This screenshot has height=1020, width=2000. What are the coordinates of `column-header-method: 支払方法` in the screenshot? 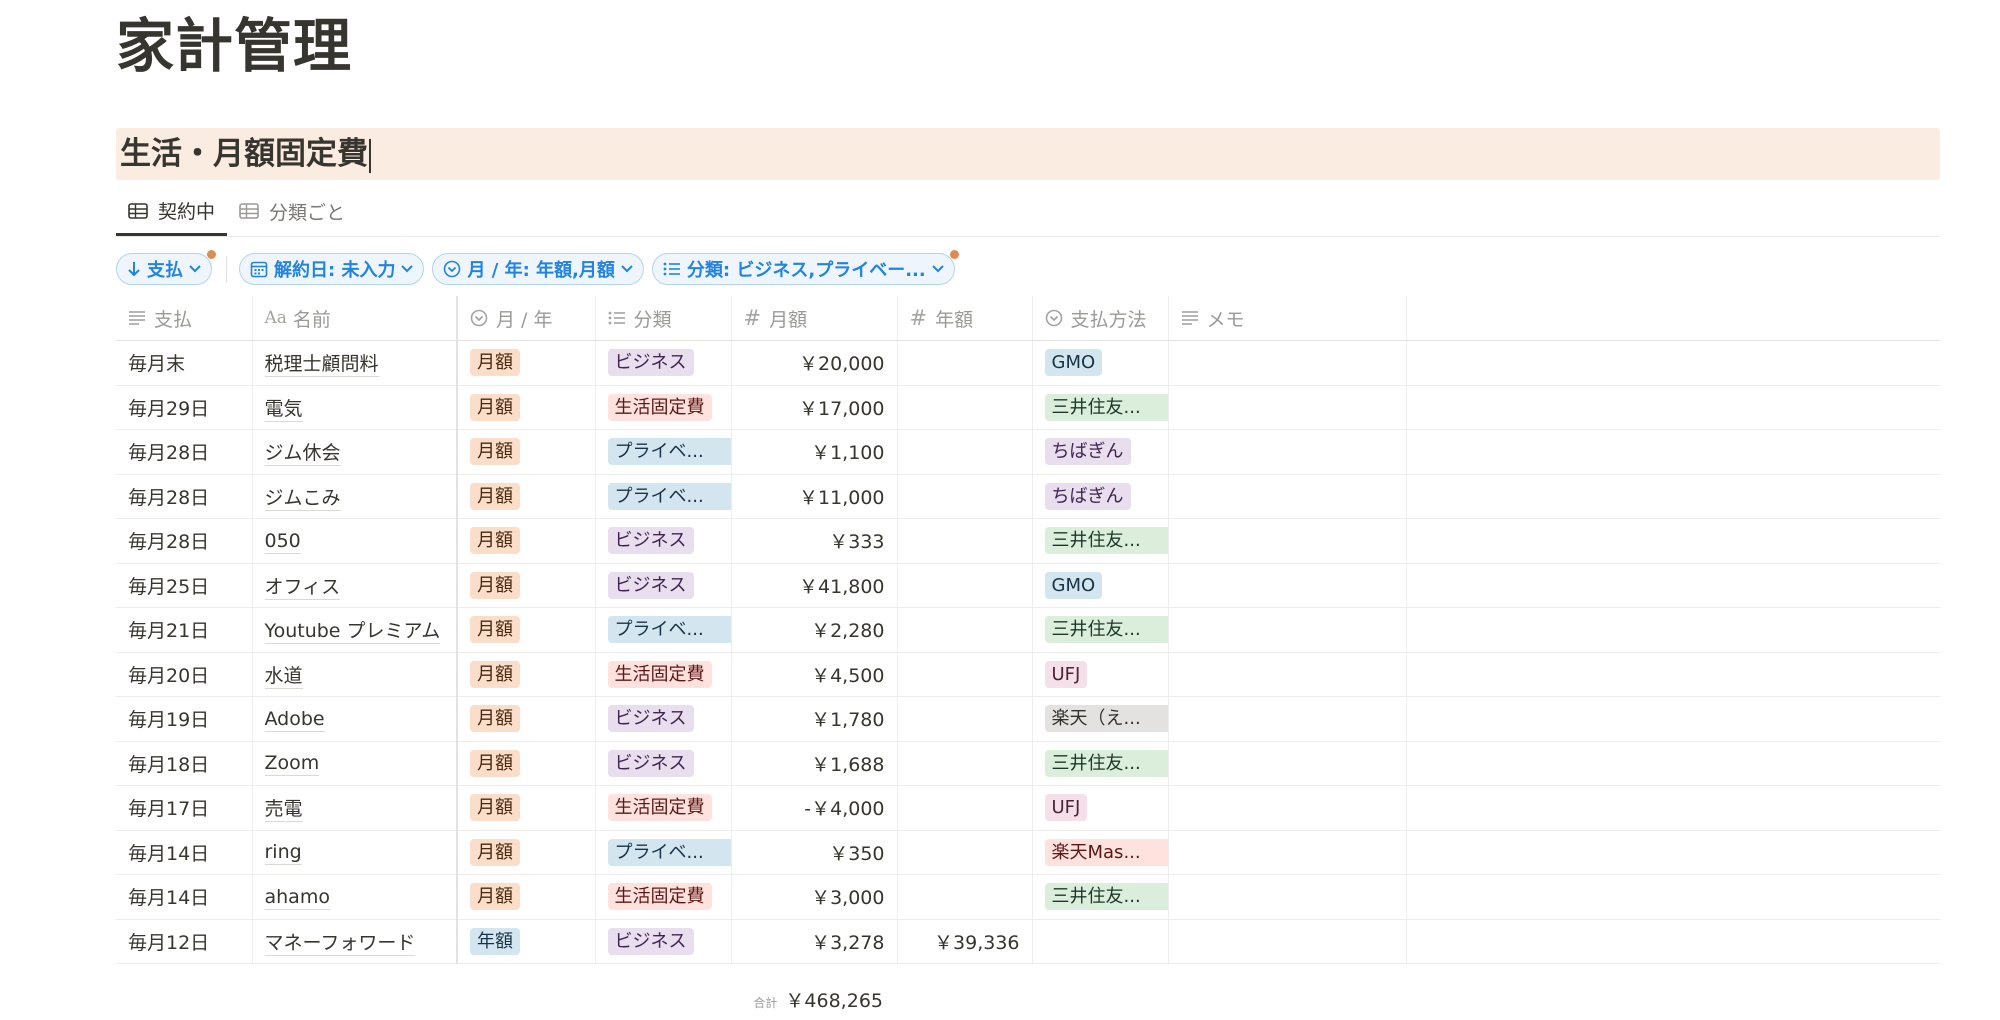 It's located at (1100, 318).